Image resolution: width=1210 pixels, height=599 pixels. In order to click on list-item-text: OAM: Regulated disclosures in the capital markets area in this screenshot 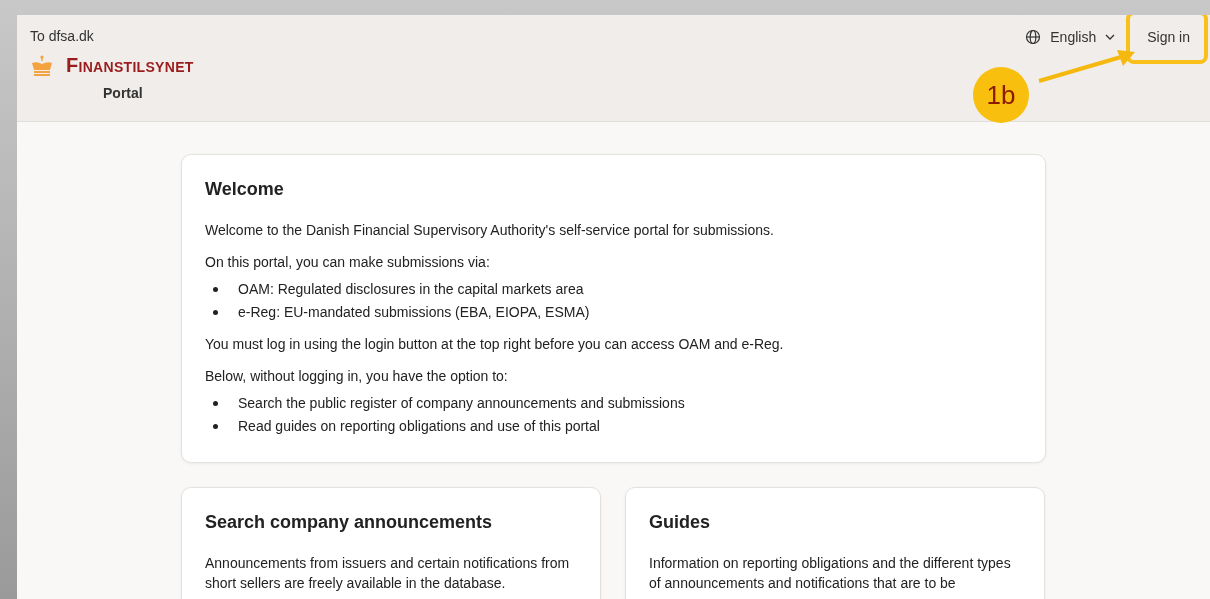, I will do `click(411, 289)`.